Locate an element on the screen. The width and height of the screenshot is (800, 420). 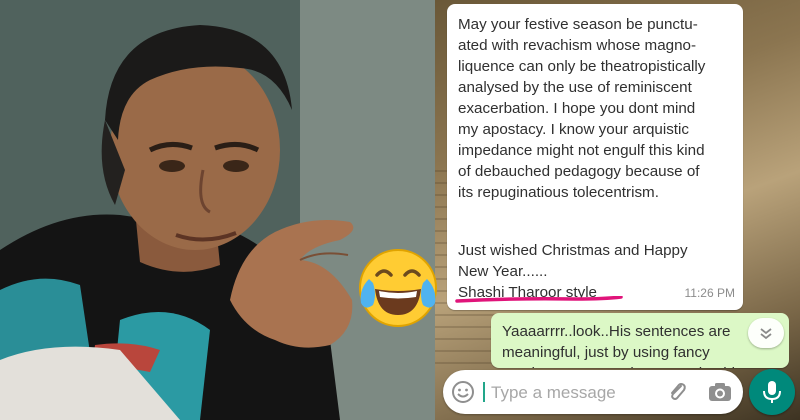
text-cursor is located at coordinates (484, 392).